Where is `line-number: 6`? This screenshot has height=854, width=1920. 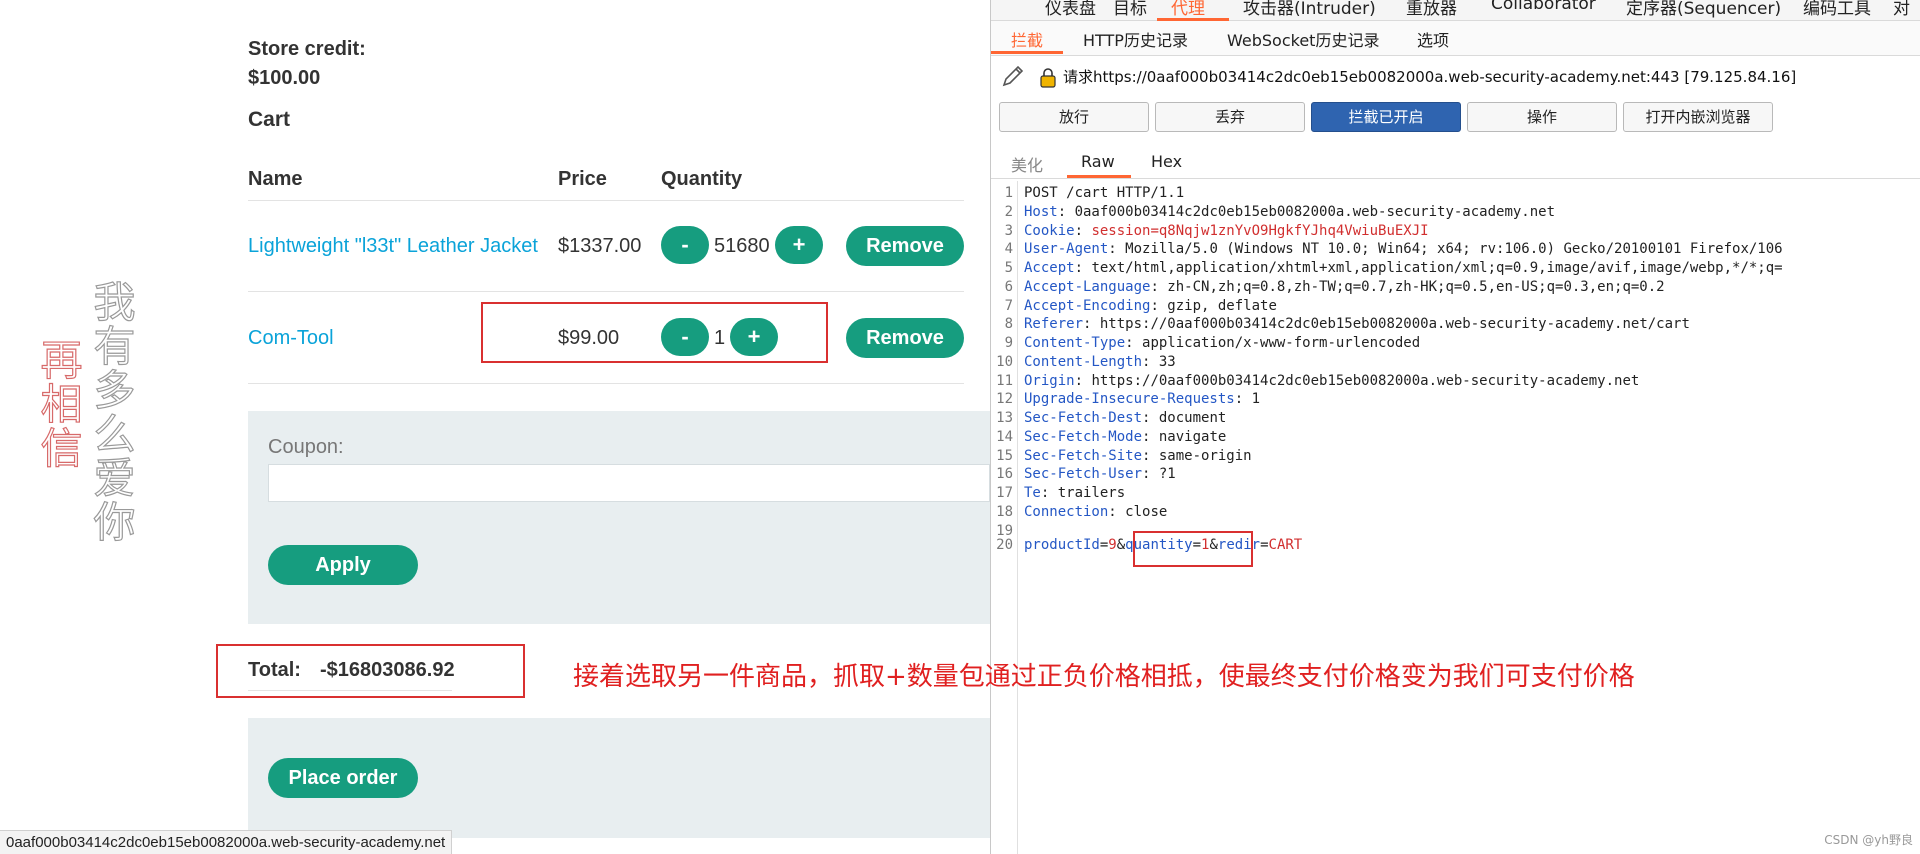 line-number: 6 is located at coordinates (1008, 287).